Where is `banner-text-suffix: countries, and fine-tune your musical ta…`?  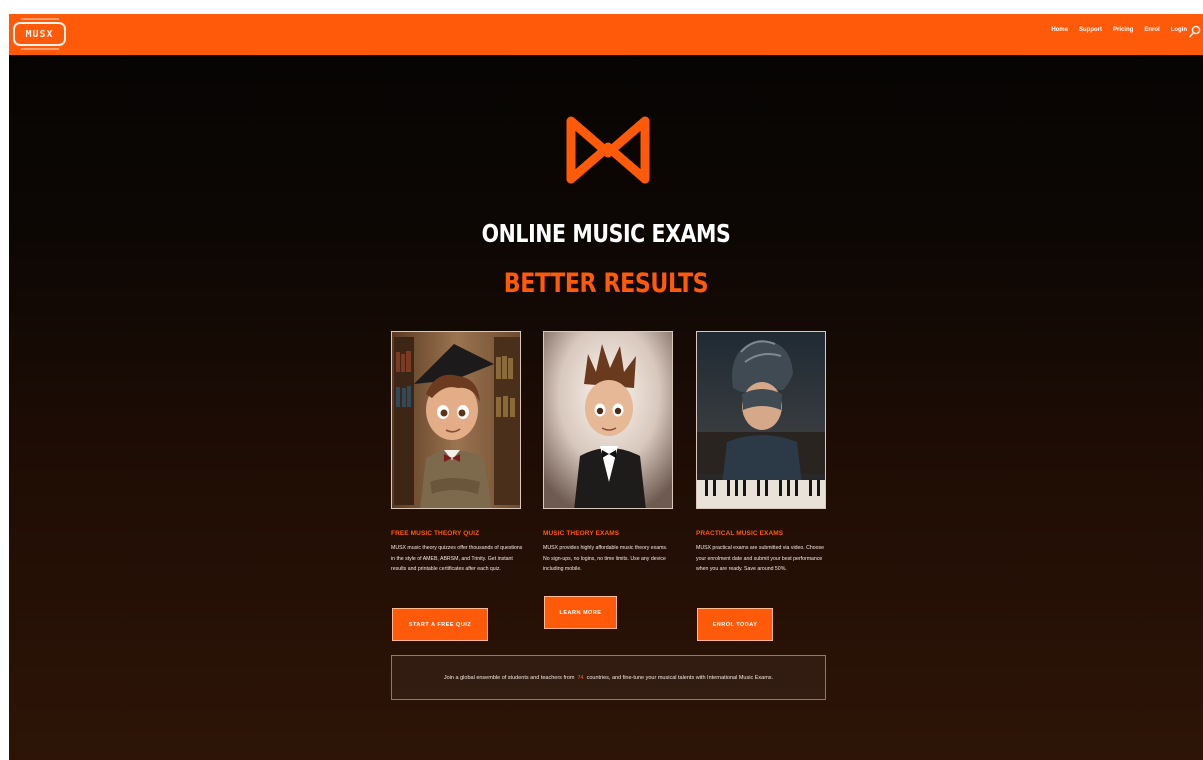
banner-text-suffix: countries, and fine-tune your musical ta… is located at coordinates (680, 677).